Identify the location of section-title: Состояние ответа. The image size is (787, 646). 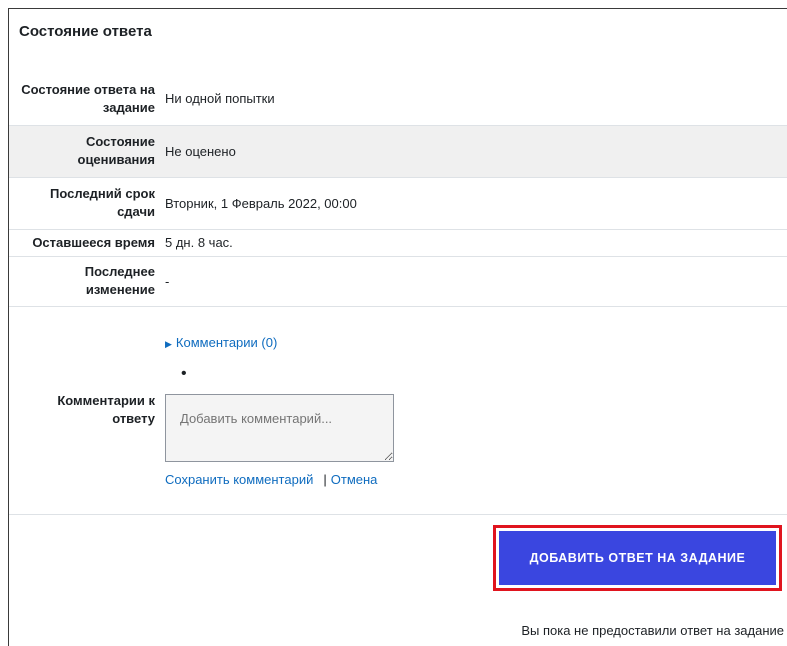
(85, 31).